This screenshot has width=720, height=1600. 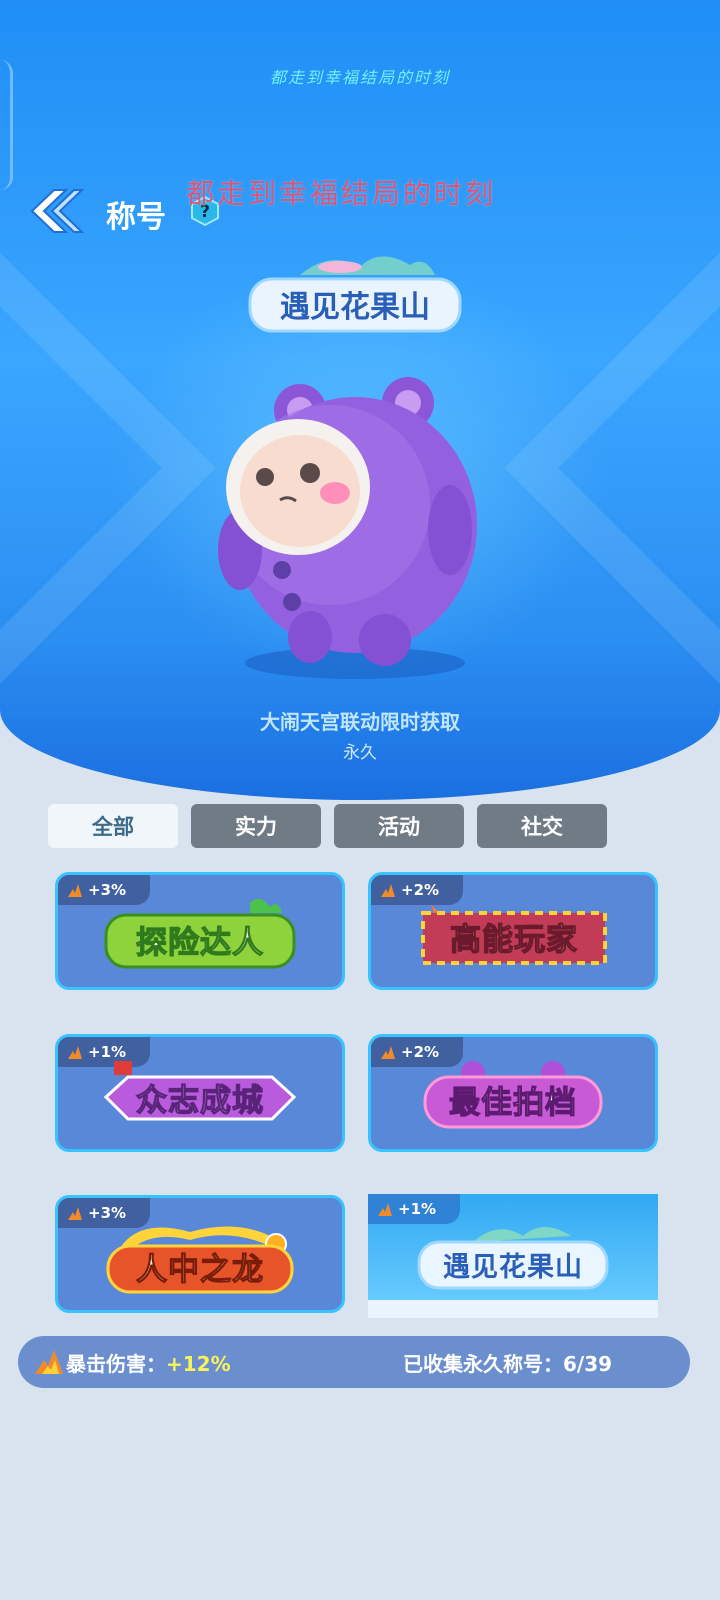 I want to click on back-button, so click(x=54, y=211).